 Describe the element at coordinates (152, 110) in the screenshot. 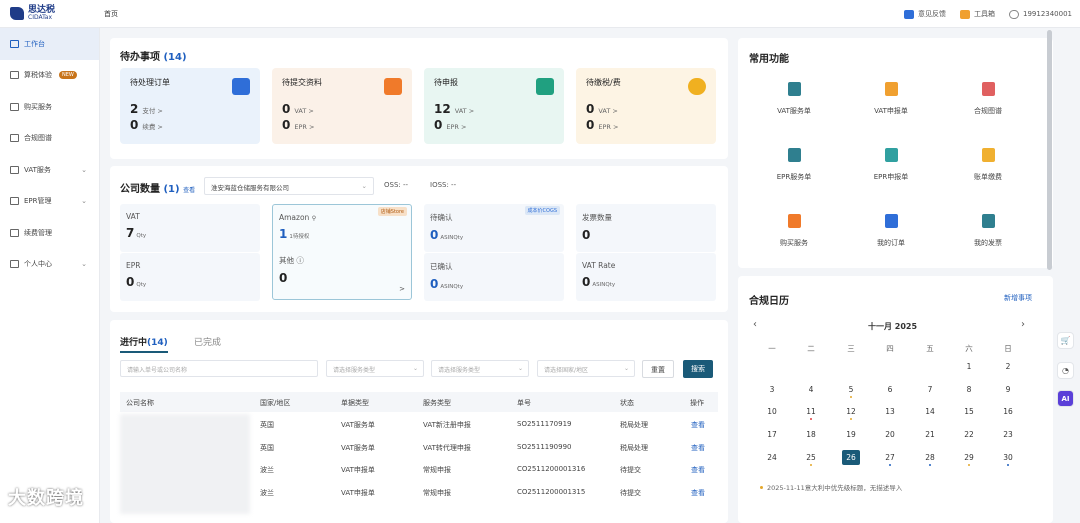

I see `todo-link: 支付 >` at that location.